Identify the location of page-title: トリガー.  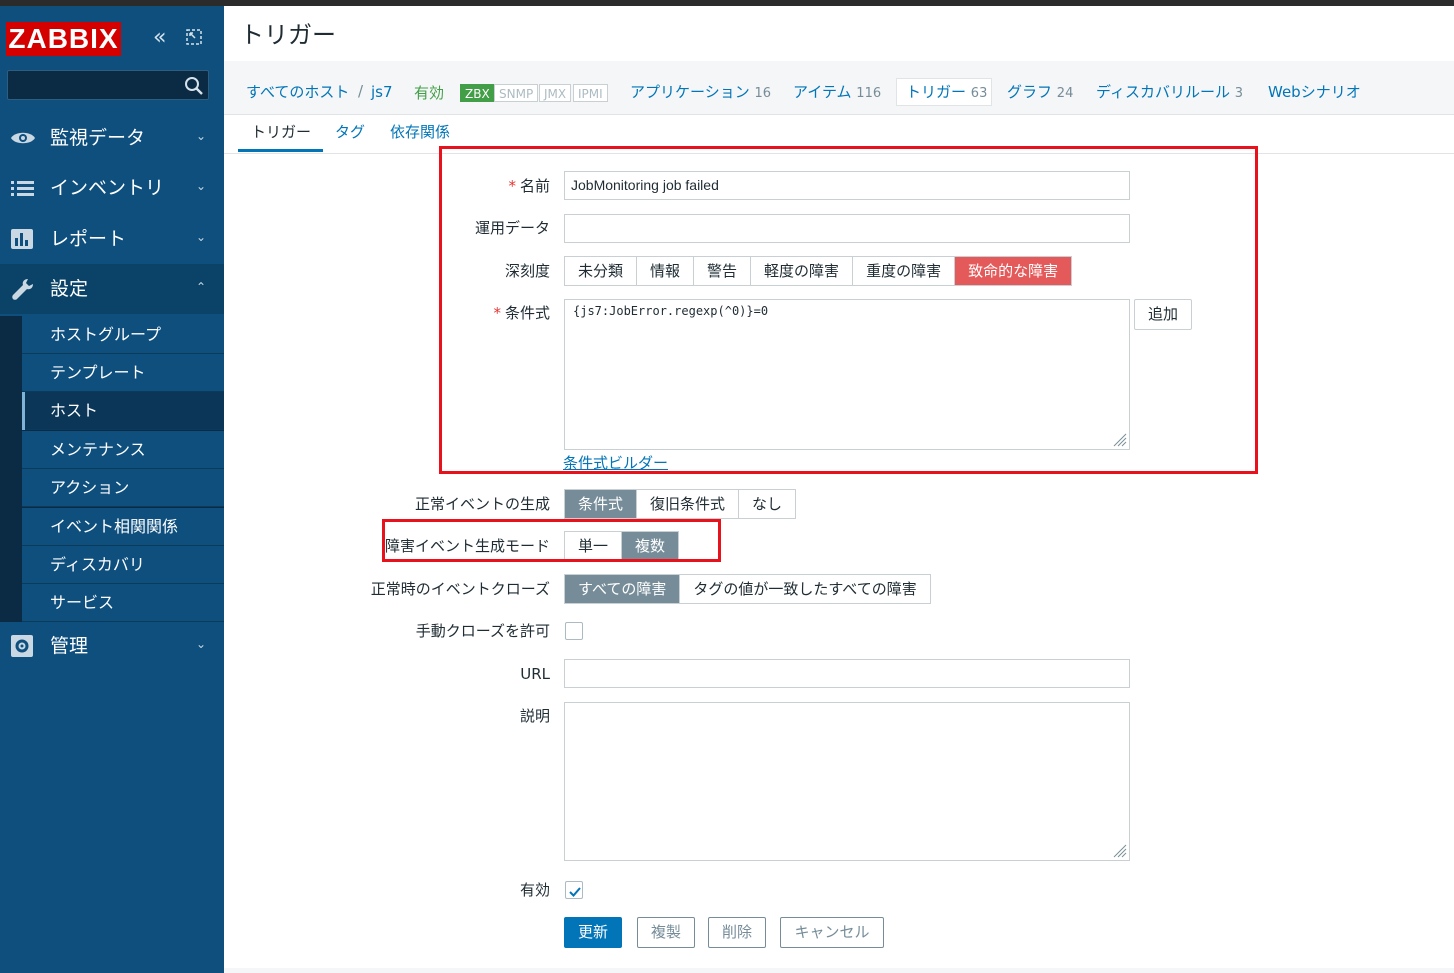
(288, 35).